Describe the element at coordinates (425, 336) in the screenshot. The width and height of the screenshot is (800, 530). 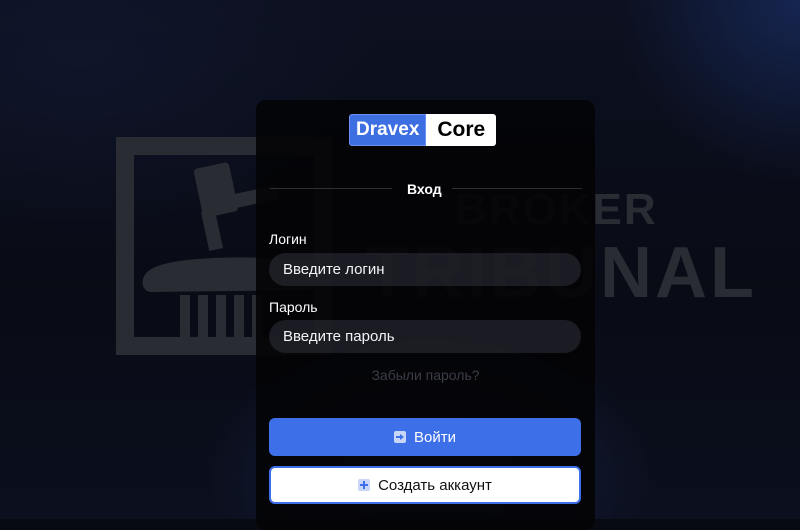
I see `password-input` at that location.